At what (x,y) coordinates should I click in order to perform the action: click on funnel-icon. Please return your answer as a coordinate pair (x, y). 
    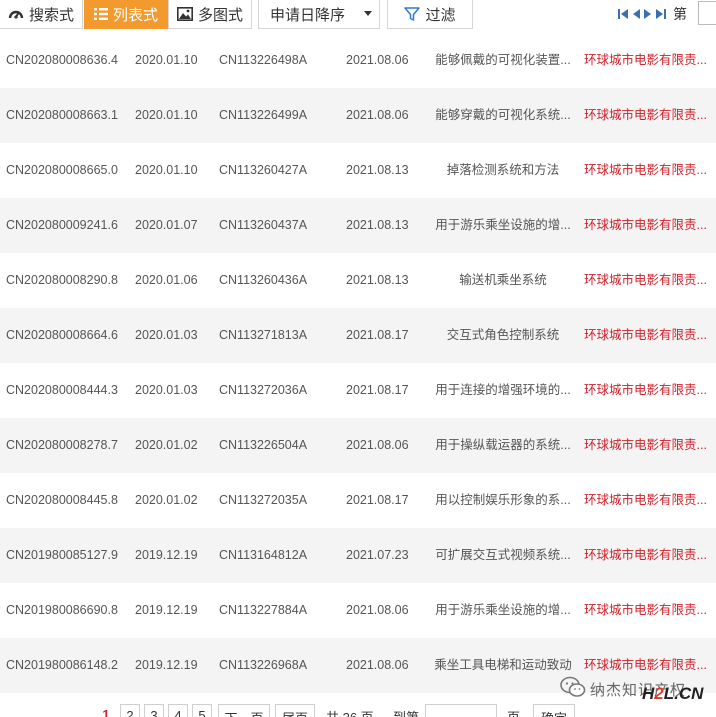
    Looking at the image, I should click on (412, 14).